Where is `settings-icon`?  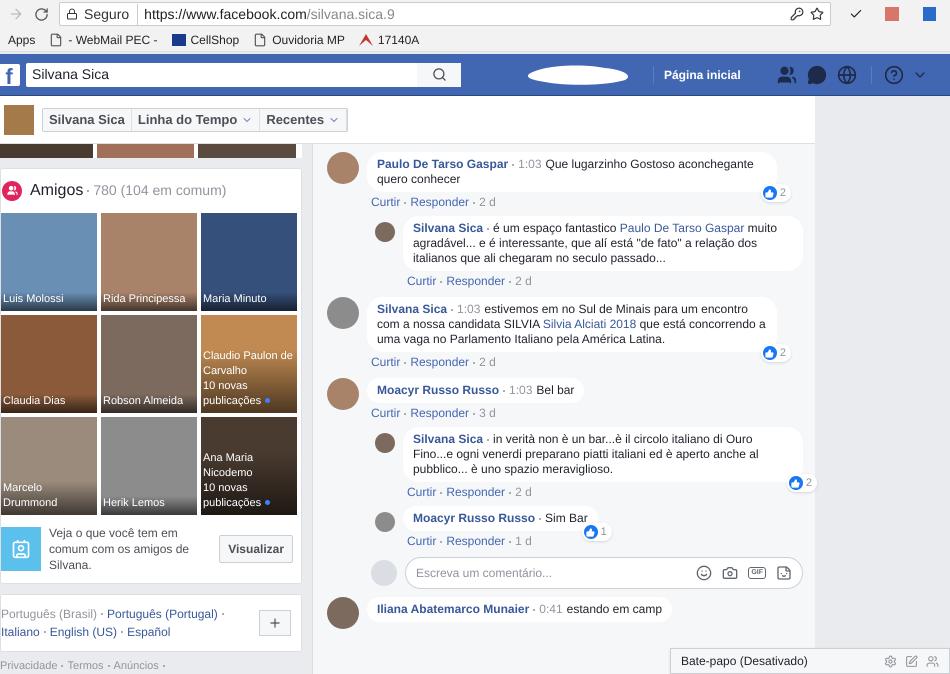
settings-icon is located at coordinates (890, 661).